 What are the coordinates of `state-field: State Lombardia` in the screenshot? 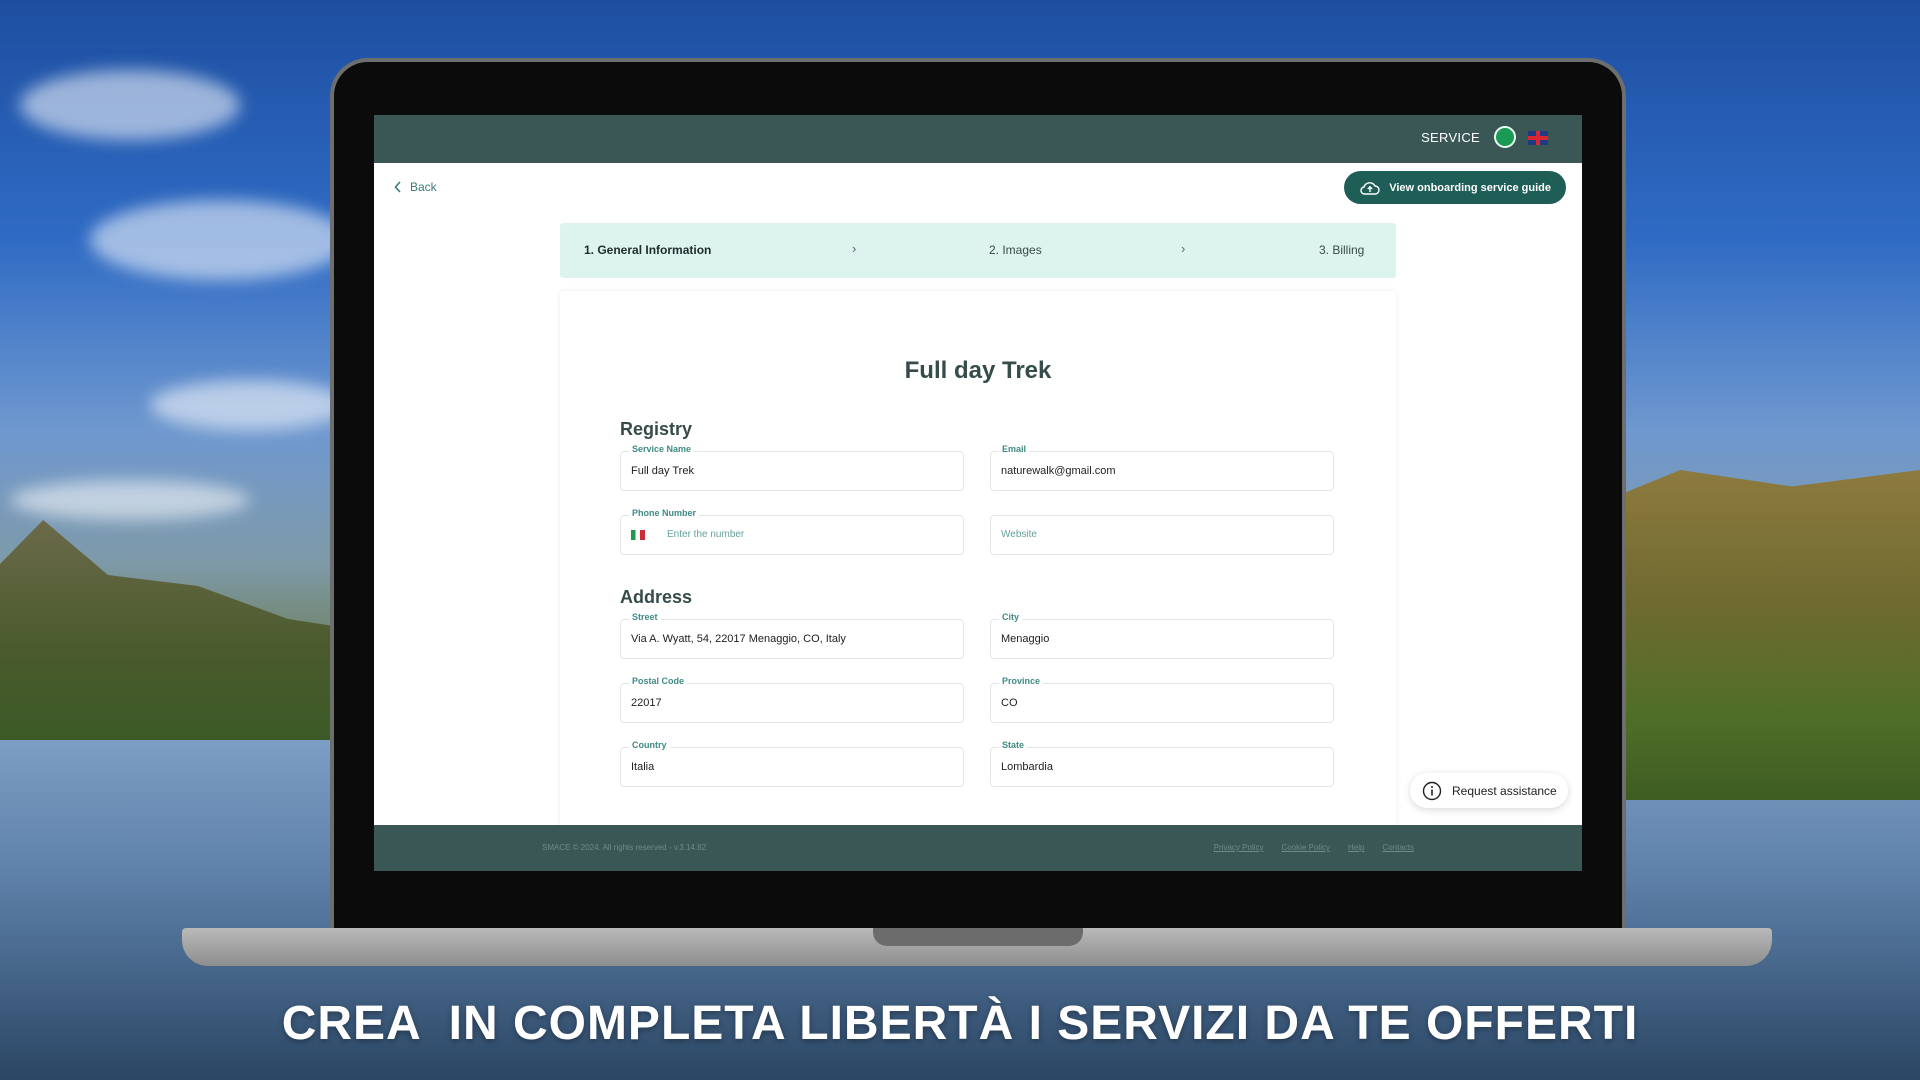 It's located at (1162, 763).